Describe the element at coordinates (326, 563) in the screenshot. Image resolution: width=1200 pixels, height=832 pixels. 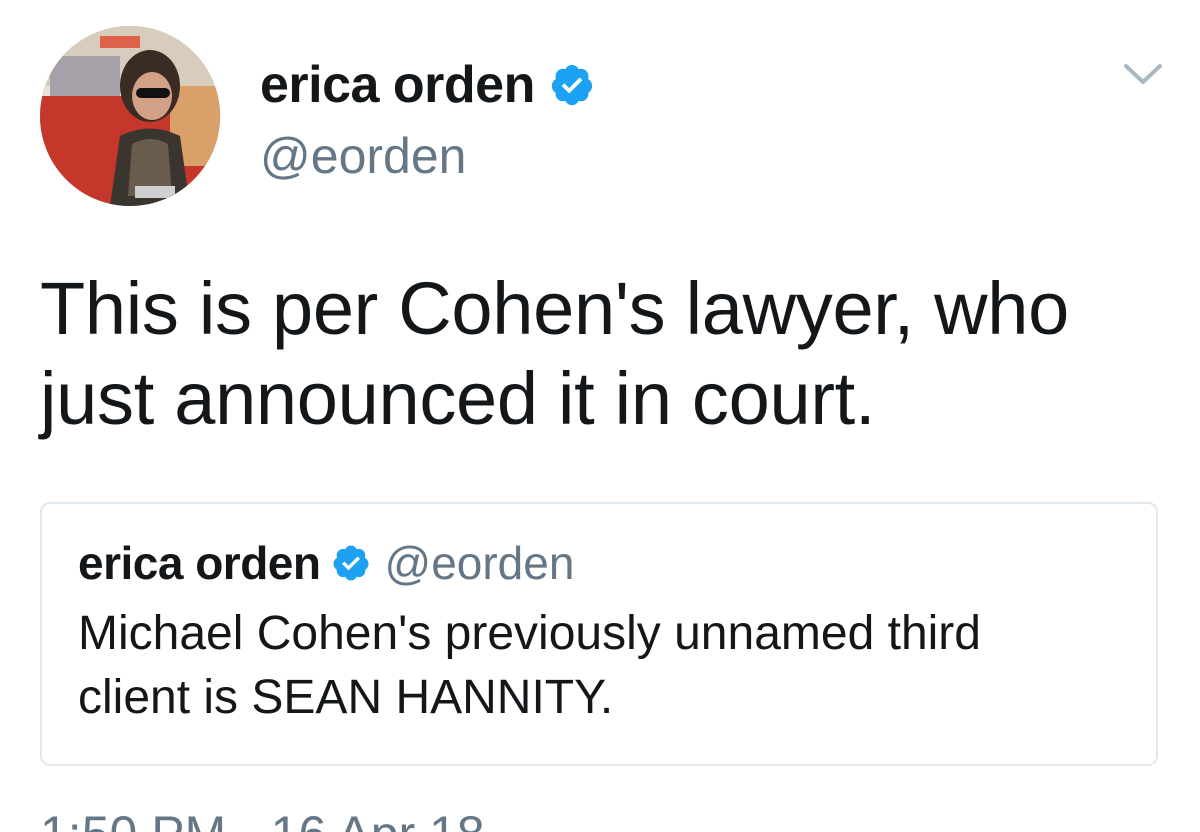
I see `quoted-tweet-header: erica orden @eorden` at that location.